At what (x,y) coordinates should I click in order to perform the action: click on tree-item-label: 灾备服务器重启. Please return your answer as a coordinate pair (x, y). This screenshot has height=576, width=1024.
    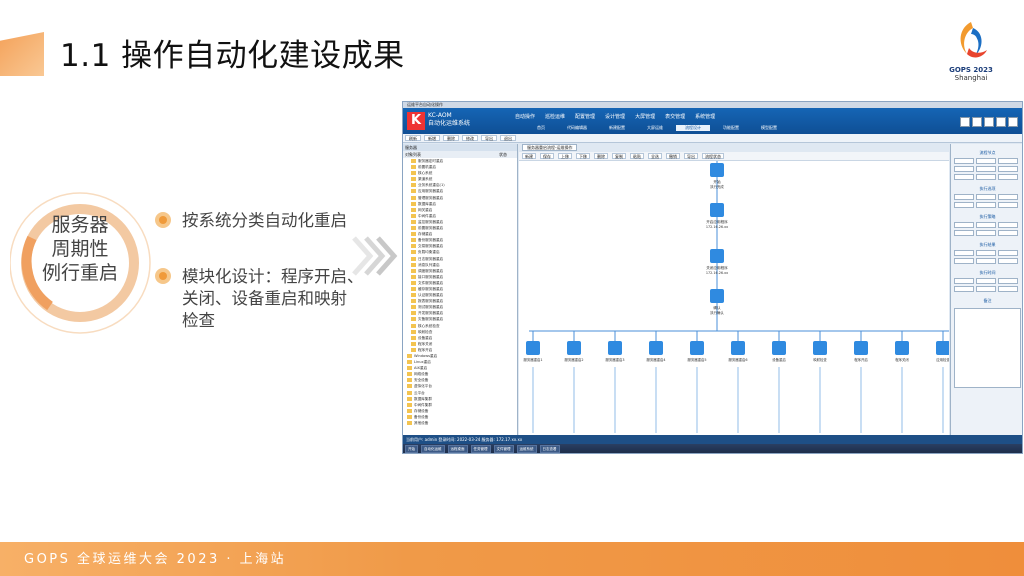
    Looking at the image, I should click on (431, 319).